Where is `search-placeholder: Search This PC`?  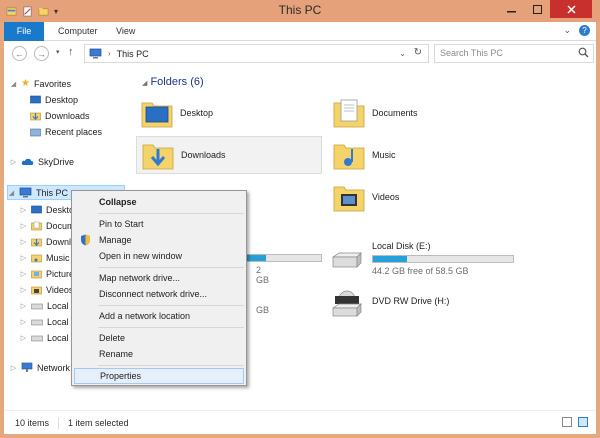
search-placeholder: Search This PC is located at coordinates (471, 53).